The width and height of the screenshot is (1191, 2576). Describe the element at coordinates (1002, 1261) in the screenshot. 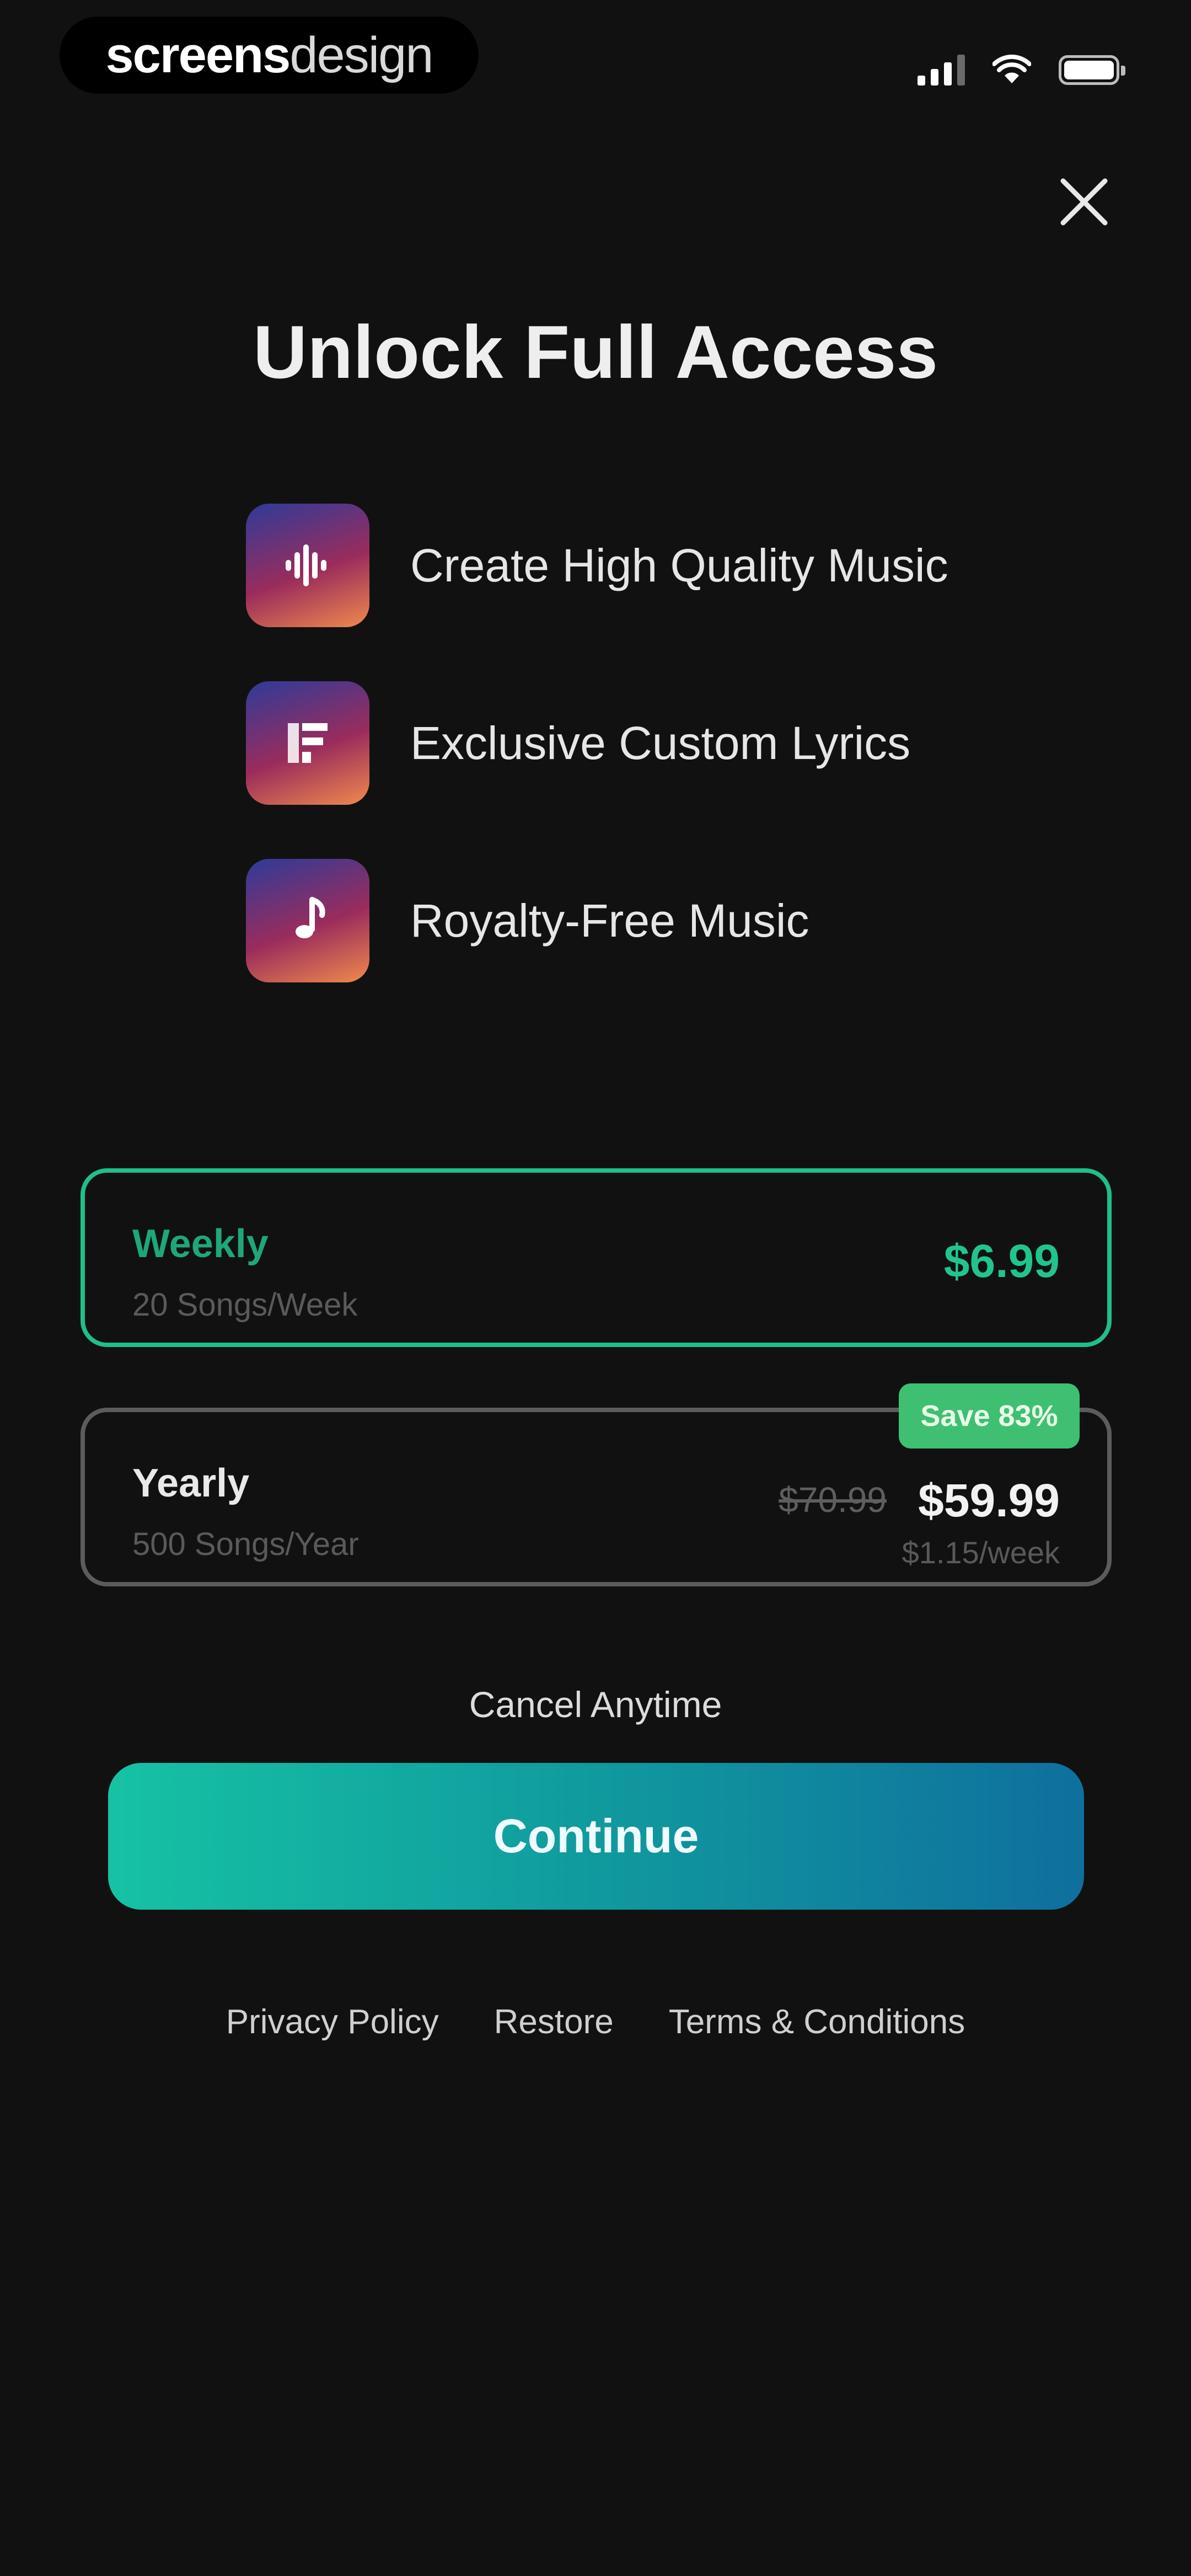

I see `plan-price: $6.99` at that location.